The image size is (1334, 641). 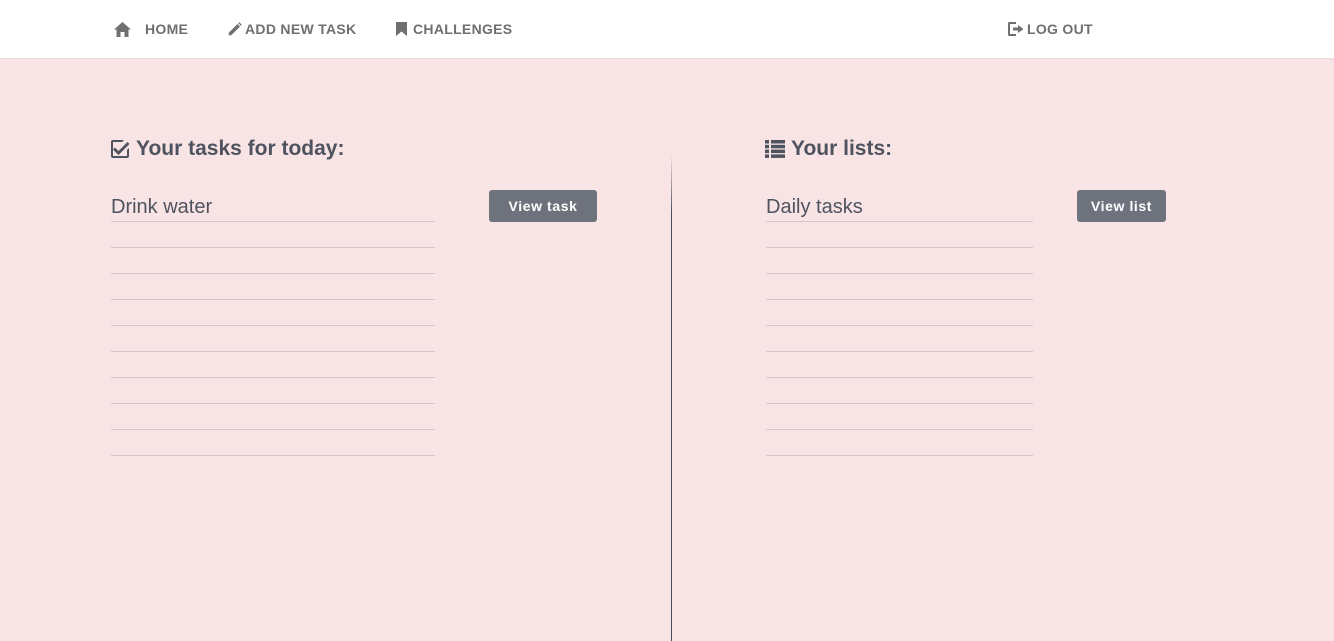 I want to click on column-divider, so click(x=671, y=398).